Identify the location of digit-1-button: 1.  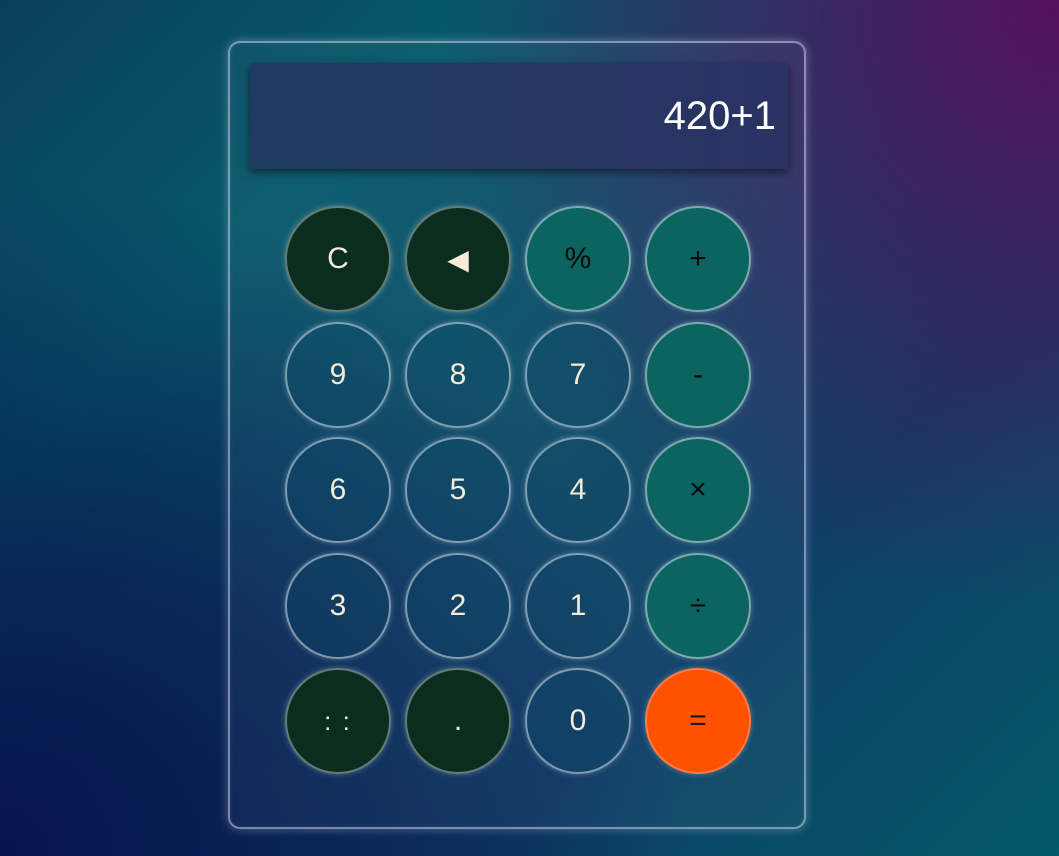
(578, 605).